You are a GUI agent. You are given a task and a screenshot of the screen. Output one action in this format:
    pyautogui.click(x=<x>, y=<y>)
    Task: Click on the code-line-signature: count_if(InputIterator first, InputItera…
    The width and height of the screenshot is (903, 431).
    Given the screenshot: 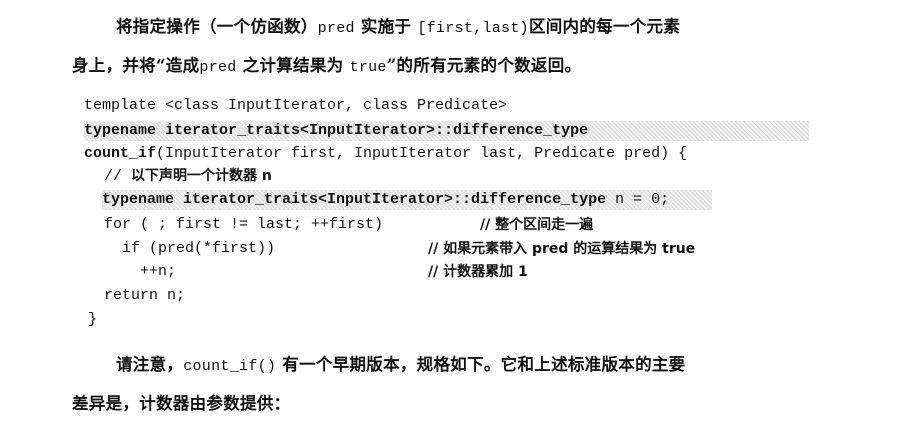 What is the action you would take?
    pyautogui.click(x=385, y=154)
    